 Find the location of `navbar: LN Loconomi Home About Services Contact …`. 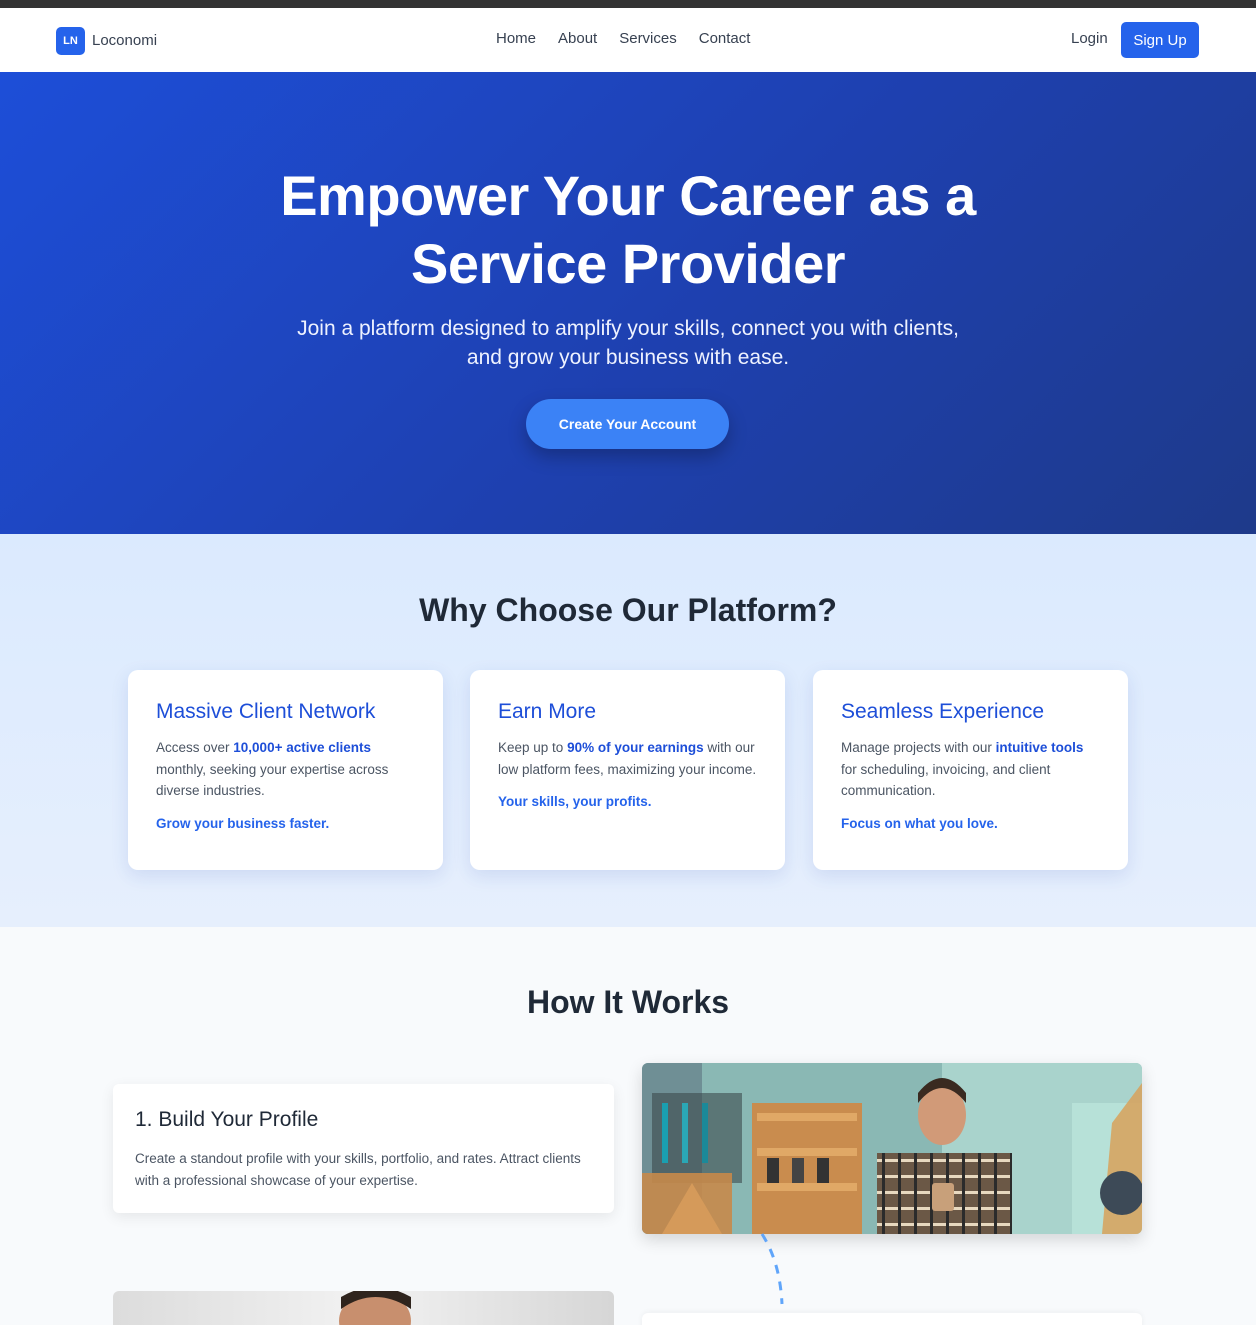

navbar: LN Loconomi Home About Services Contact … is located at coordinates (628, 40).